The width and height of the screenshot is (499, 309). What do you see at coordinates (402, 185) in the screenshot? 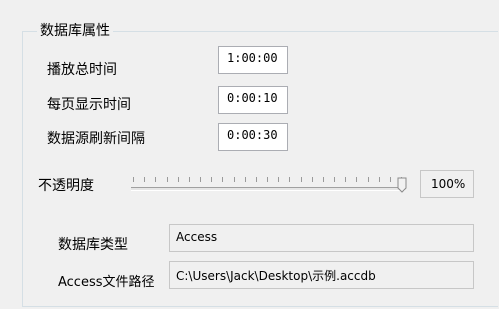
I see `opacity-slider-thumb` at bounding box center [402, 185].